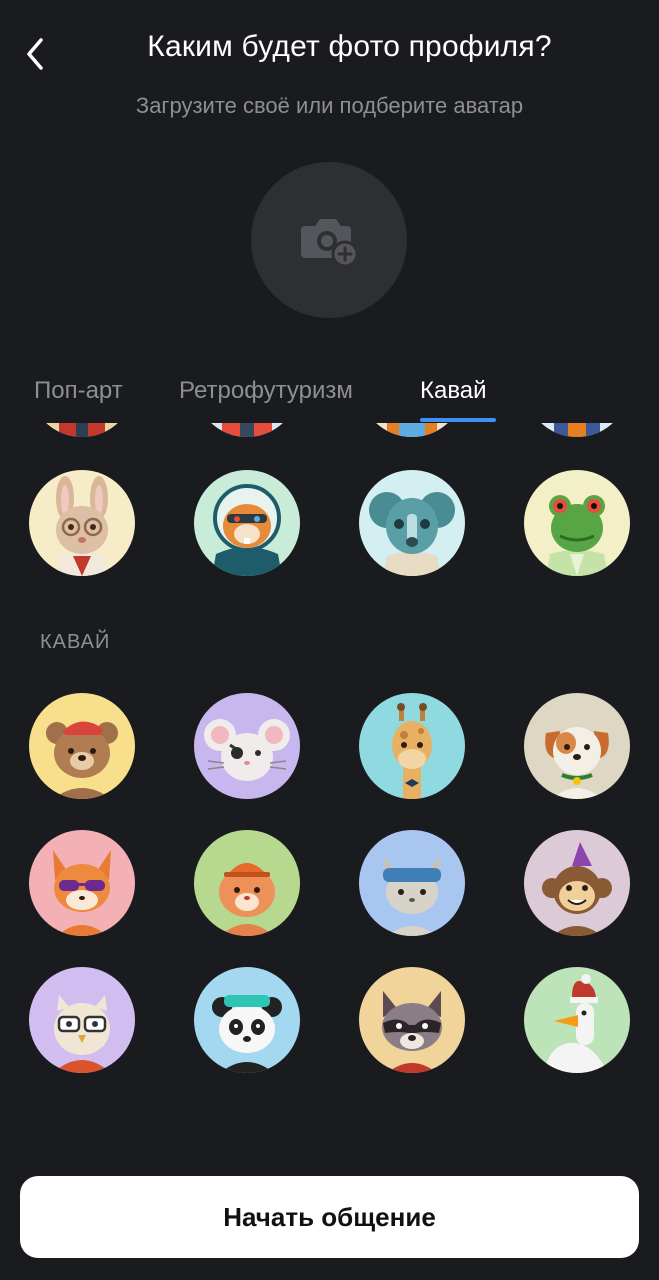 This screenshot has height=1280, width=659. I want to click on monkey-avatar-image, so click(577, 883).